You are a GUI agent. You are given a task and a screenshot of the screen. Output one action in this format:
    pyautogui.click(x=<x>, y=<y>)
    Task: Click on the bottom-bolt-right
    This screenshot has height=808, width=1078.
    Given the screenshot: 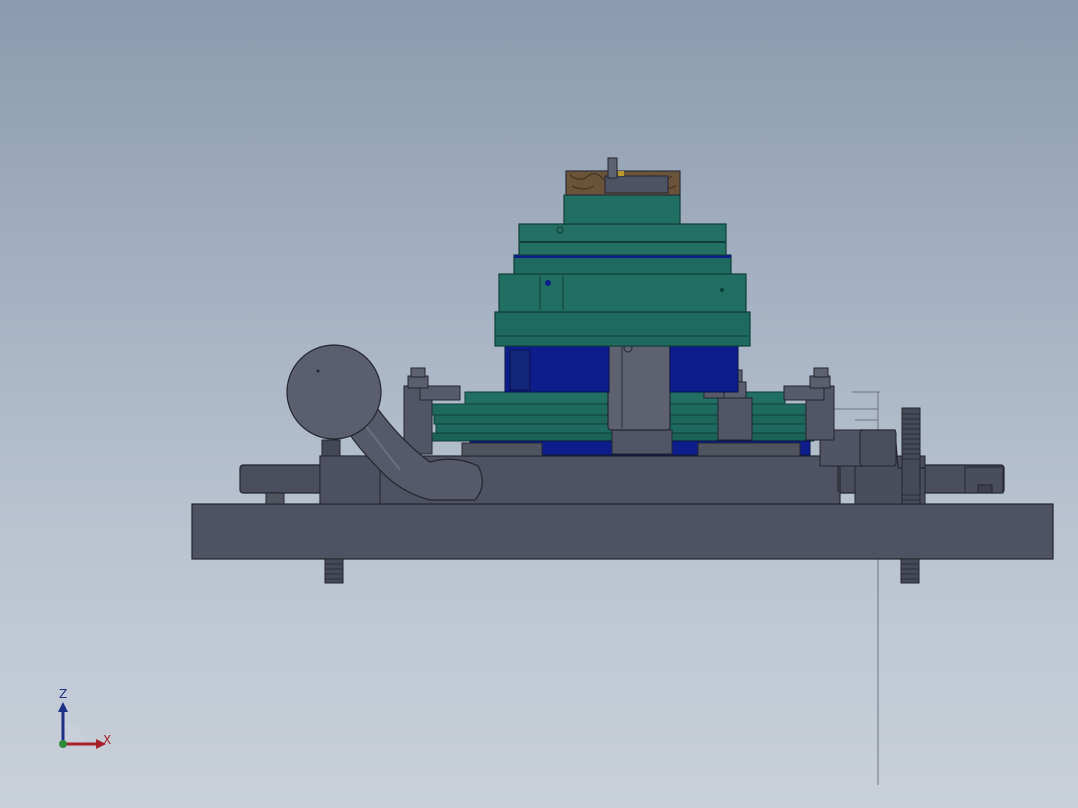 What is the action you would take?
    pyautogui.click(x=910, y=571)
    